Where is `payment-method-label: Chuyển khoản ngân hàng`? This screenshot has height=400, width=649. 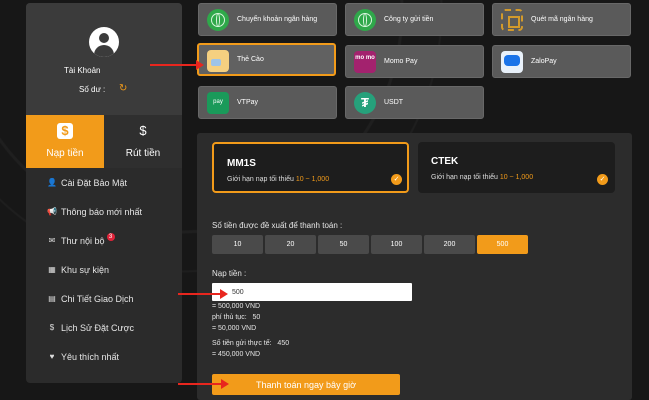
payment-method-label: Chuyển khoản ngân hàng is located at coordinates (277, 19).